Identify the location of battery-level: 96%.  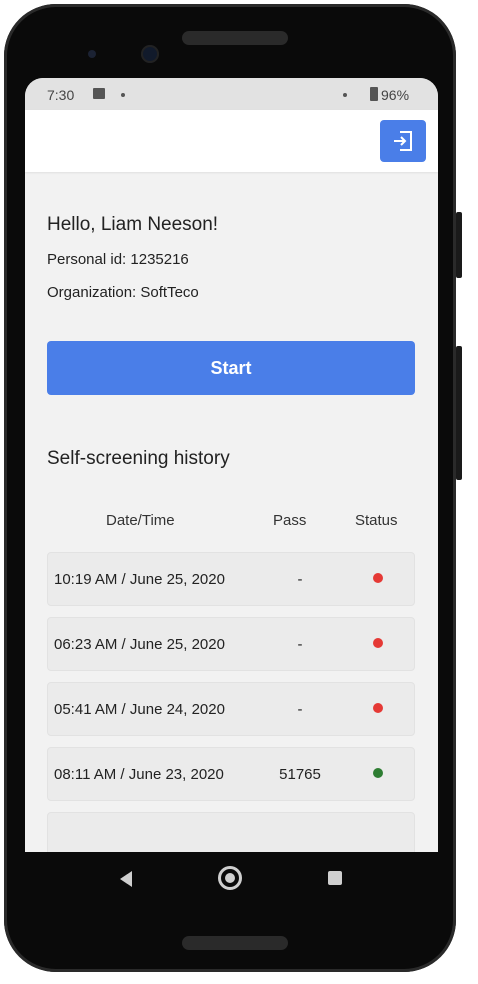
(395, 95).